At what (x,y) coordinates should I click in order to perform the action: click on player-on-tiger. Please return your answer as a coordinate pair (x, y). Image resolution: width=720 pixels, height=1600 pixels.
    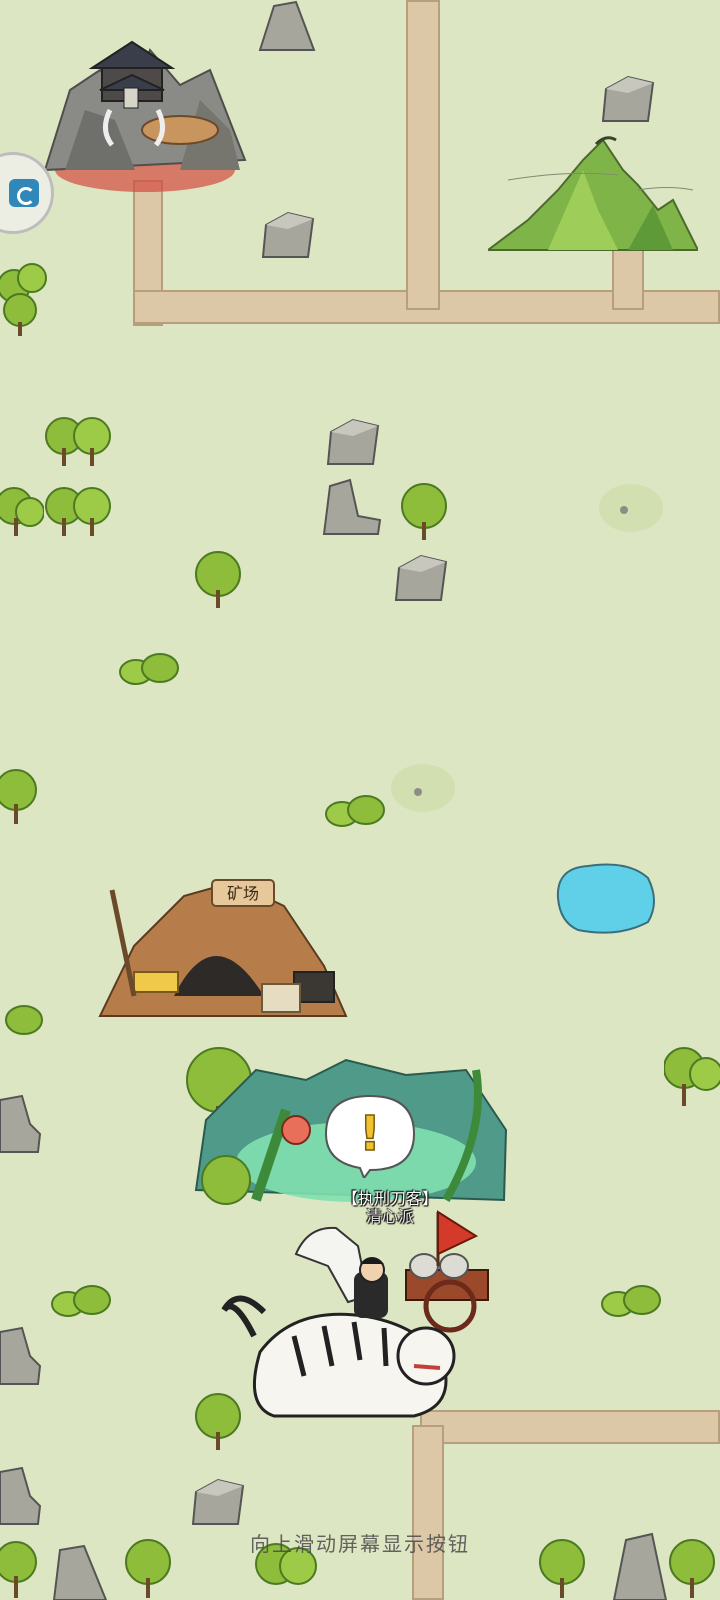
    Looking at the image, I should click on (344, 1345).